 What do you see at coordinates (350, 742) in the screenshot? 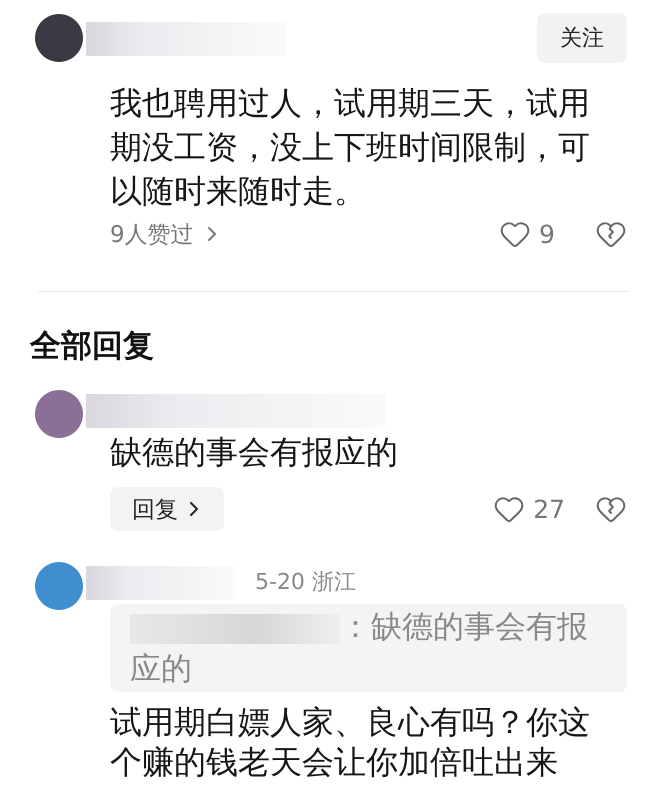
I see `comment-text: 试用期白嫖人家、良心有吗？你这个赚的钱老天会让你加倍吐出来` at bounding box center [350, 742].